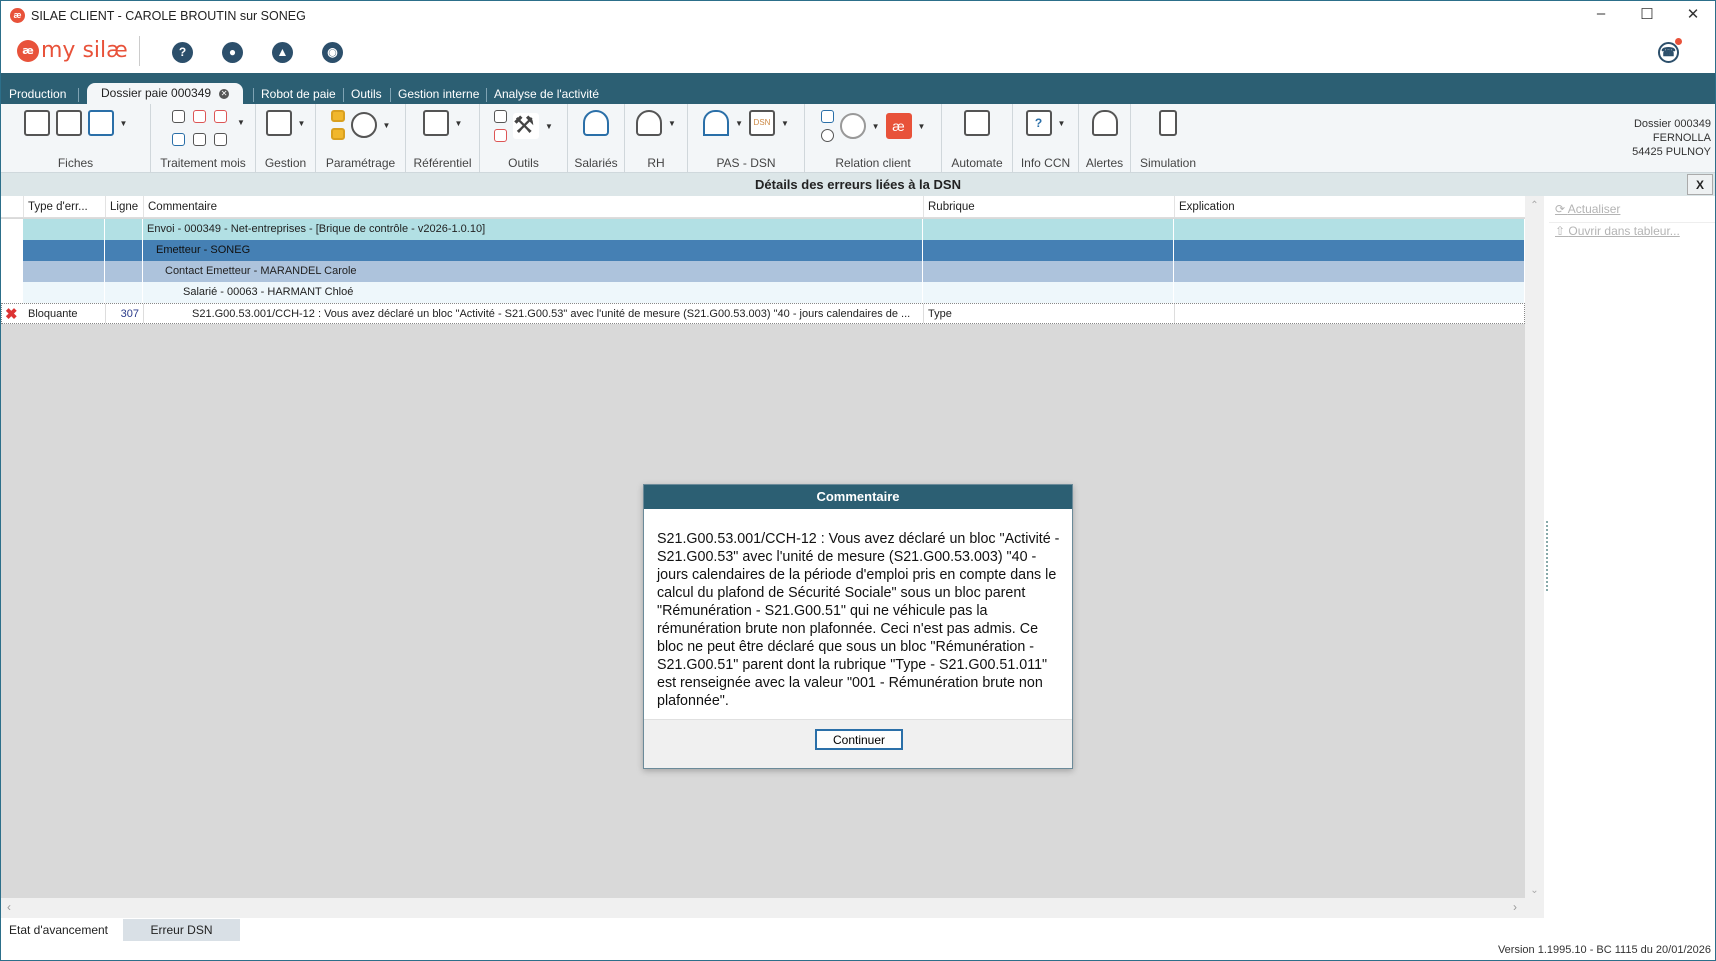 This screenshot has height=961, width=1716. What do you see at coordinates (282, 52) in the screenshot?
I see `academy-icon: ▲` at bounding box center [282, 52].